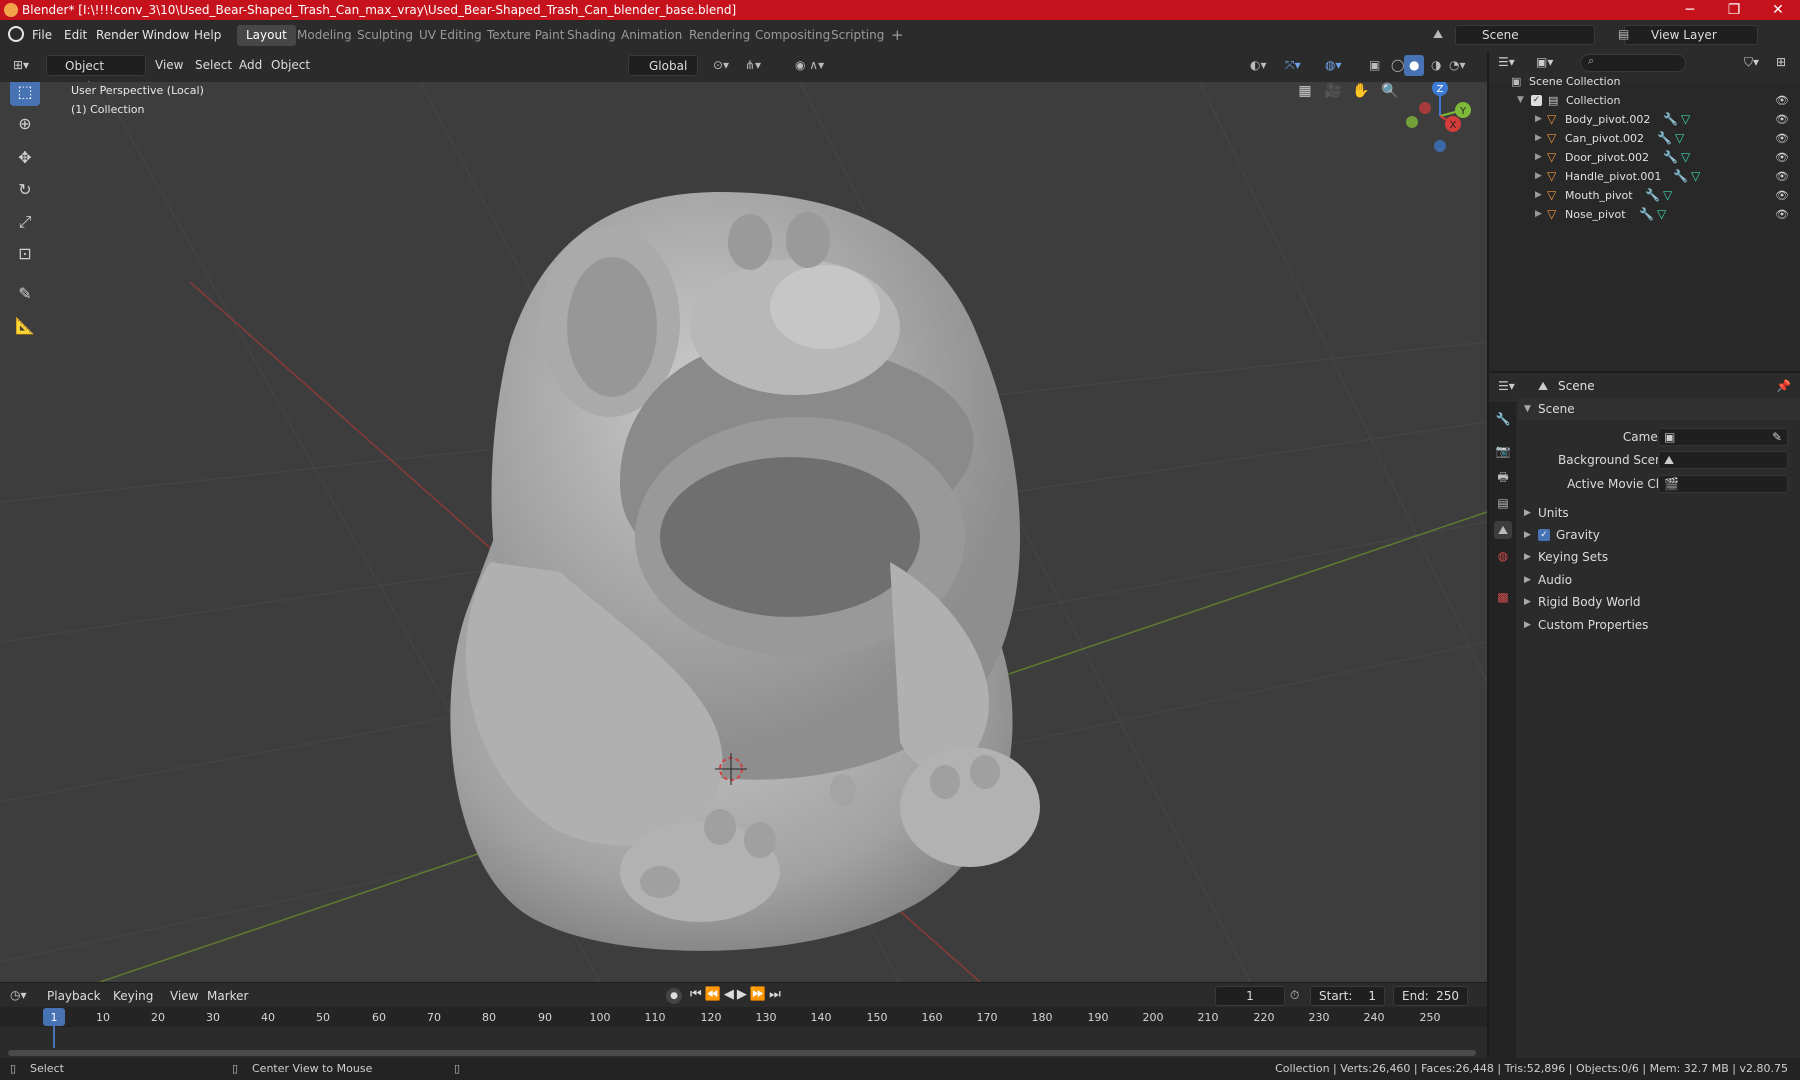 This screenshot has height=1080, width=1800. What do you see at coordinates (1503, 477) in the screenshot?
I see `output-tab-icon: 🖶` at bounding box center [1503, 477].